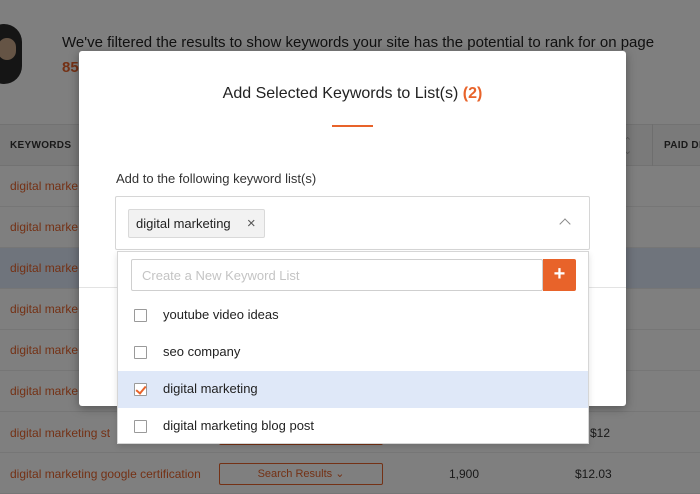 Image resolution: width=700 pixels, height=494 pixels. Describe the element at coordinates (216, 178) in the screenshot. I see `keyword-list-label: Add to the following keyword list(s)` at that location.